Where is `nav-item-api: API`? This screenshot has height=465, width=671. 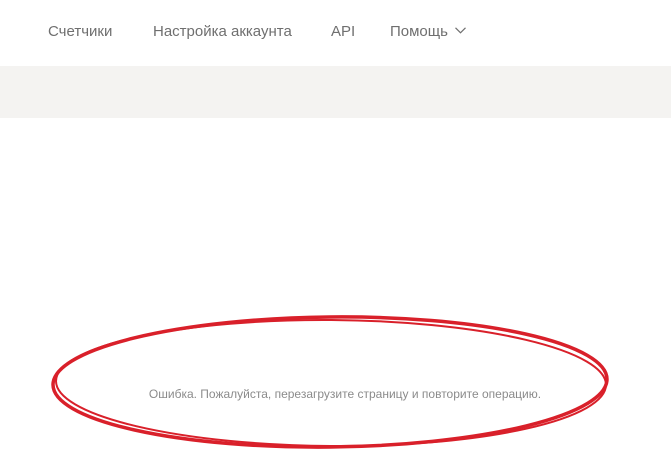
nav-item-api: API is located at coordinates (343, 32).